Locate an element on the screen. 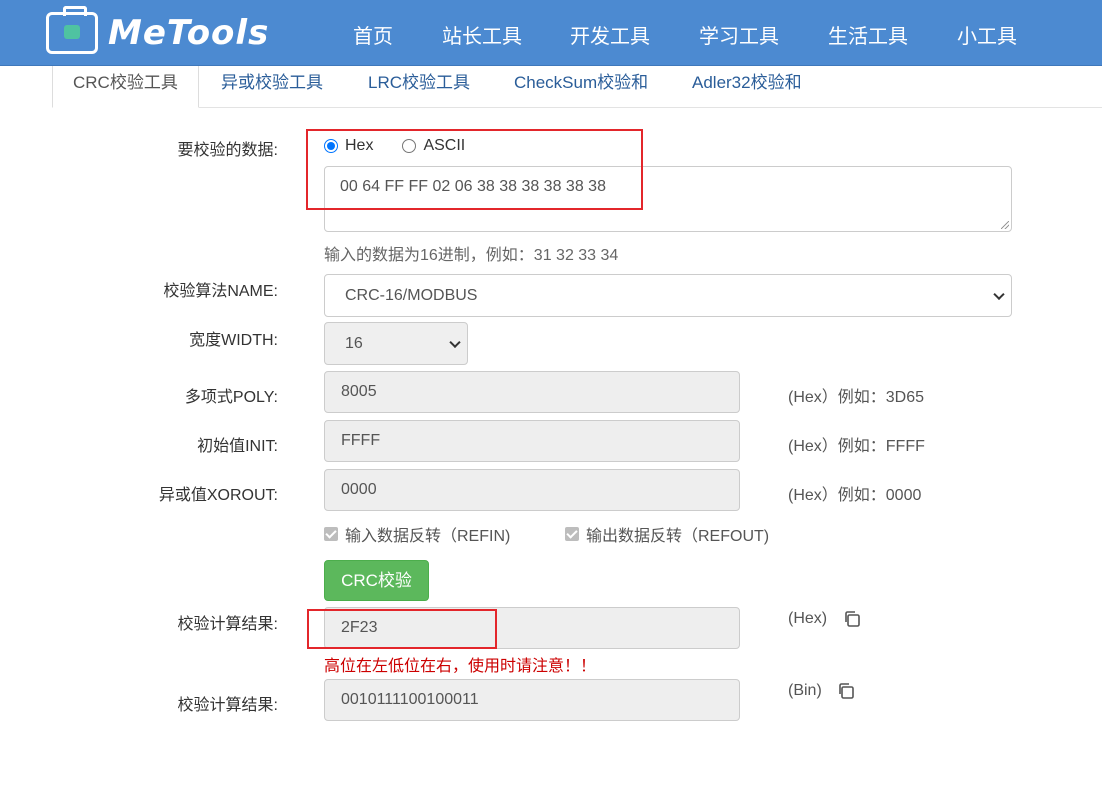 This screenshot has height=786, width=1102. toolbox-icon is located at coordinates (72, 30).